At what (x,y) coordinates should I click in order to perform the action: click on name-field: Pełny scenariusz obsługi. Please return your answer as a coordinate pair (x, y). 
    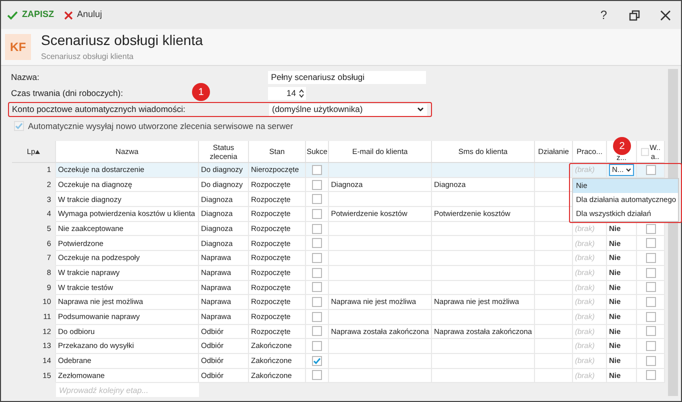
    Looking at the image, I should click on (347, 77).